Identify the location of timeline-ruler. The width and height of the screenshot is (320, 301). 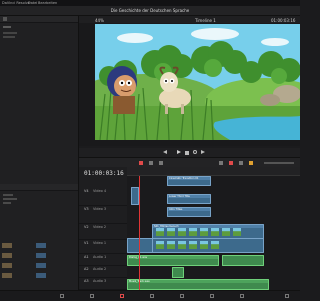
(213, 171).